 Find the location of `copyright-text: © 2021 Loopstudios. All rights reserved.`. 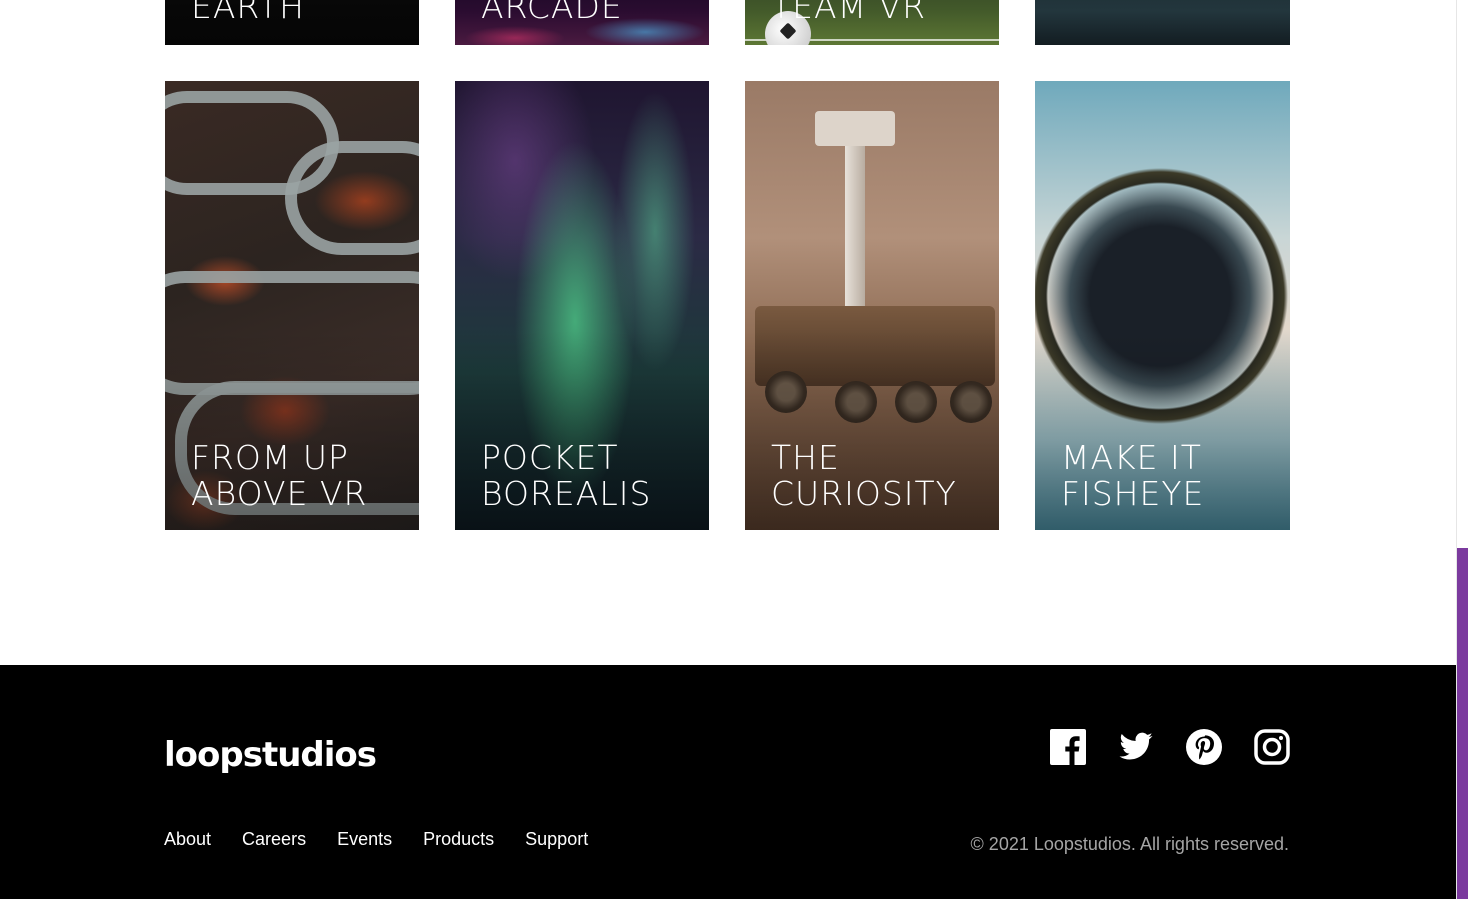

copyright-text: © 2021 Loopstudios. All rights reserved. is located at coordinates (1129, 844).